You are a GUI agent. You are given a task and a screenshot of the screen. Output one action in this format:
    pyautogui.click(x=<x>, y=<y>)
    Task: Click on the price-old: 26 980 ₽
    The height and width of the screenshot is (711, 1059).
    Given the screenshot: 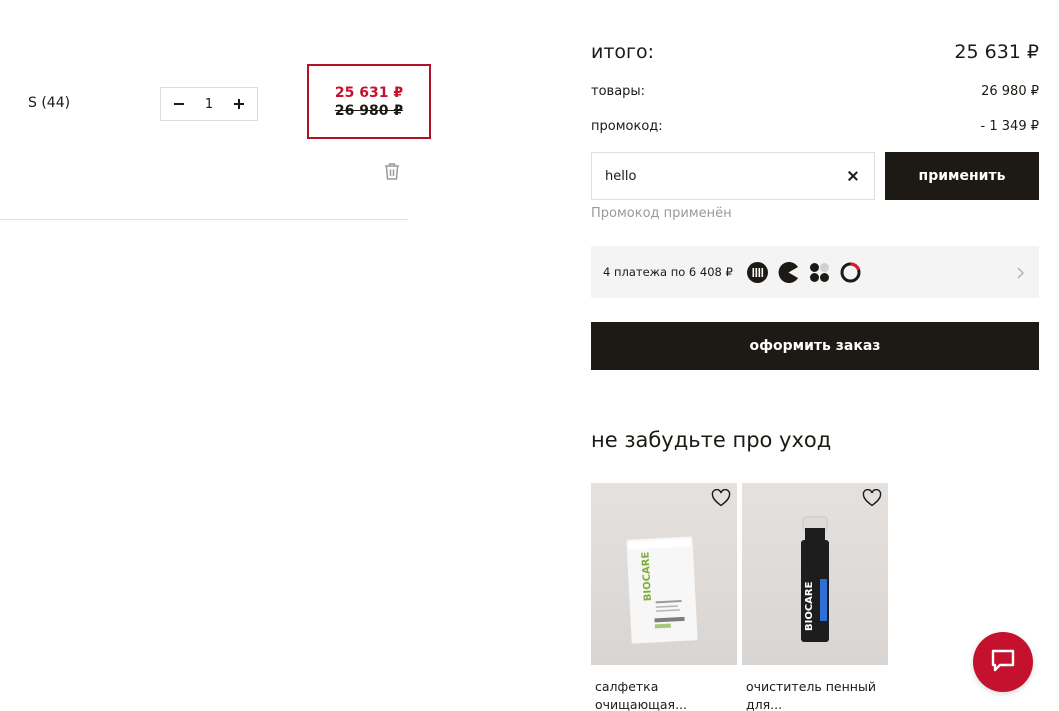 What is the action you would take?
    pyautogui.click(x=369, y=110)
    